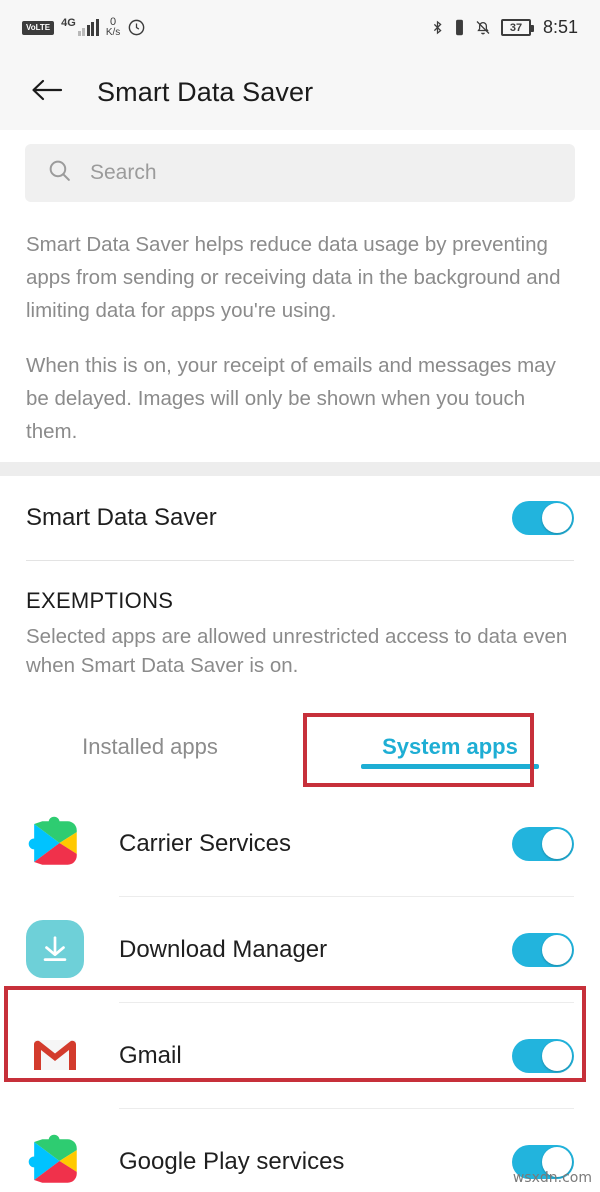 The height and width of the screenshot is (1192, 600). I want to click on network-type-label: 4G, so click(68, 22).